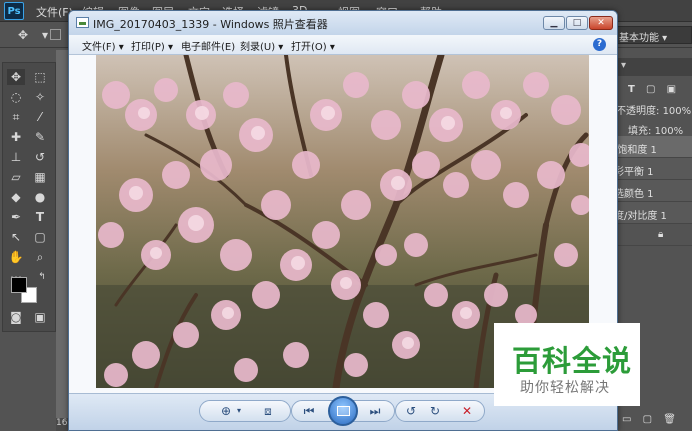 The height and width of the screenshot is (431, 692). I want to click on menu-burn: 刻录(U) ▾, so click(261, 45).